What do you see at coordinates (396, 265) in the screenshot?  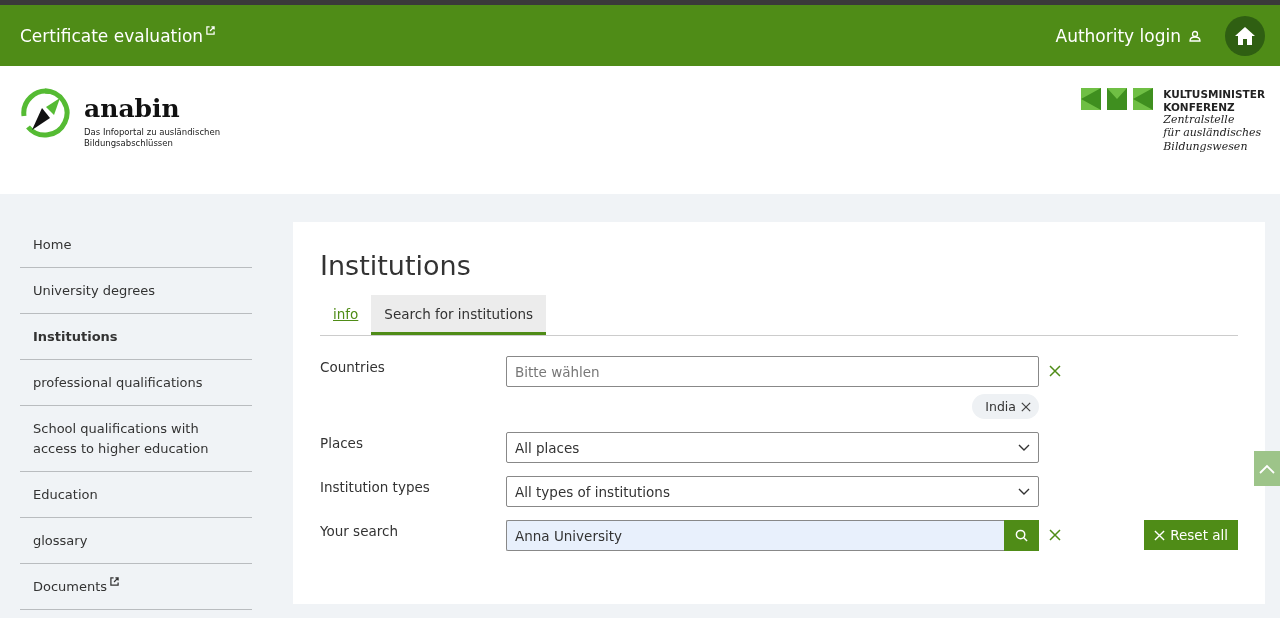 I see `page-title: Institutions` at bounding box center [396, 265].